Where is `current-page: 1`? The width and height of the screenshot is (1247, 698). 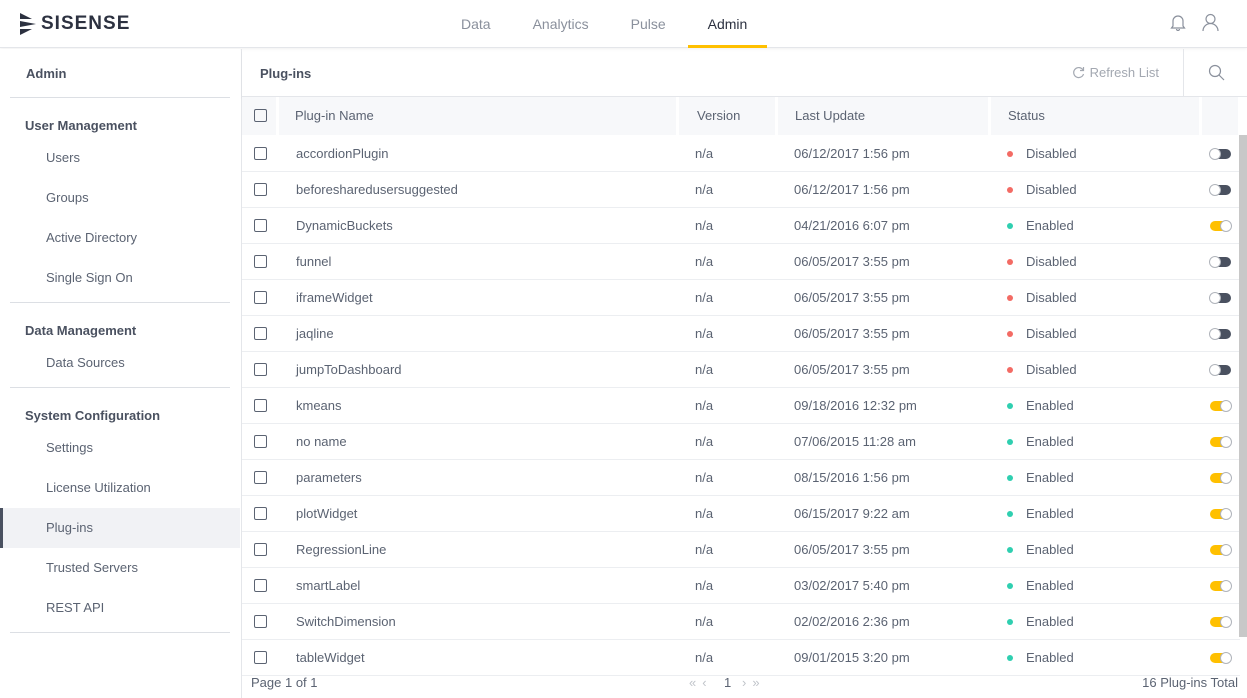 current-page: 1 is located at coordinates (727, 682).